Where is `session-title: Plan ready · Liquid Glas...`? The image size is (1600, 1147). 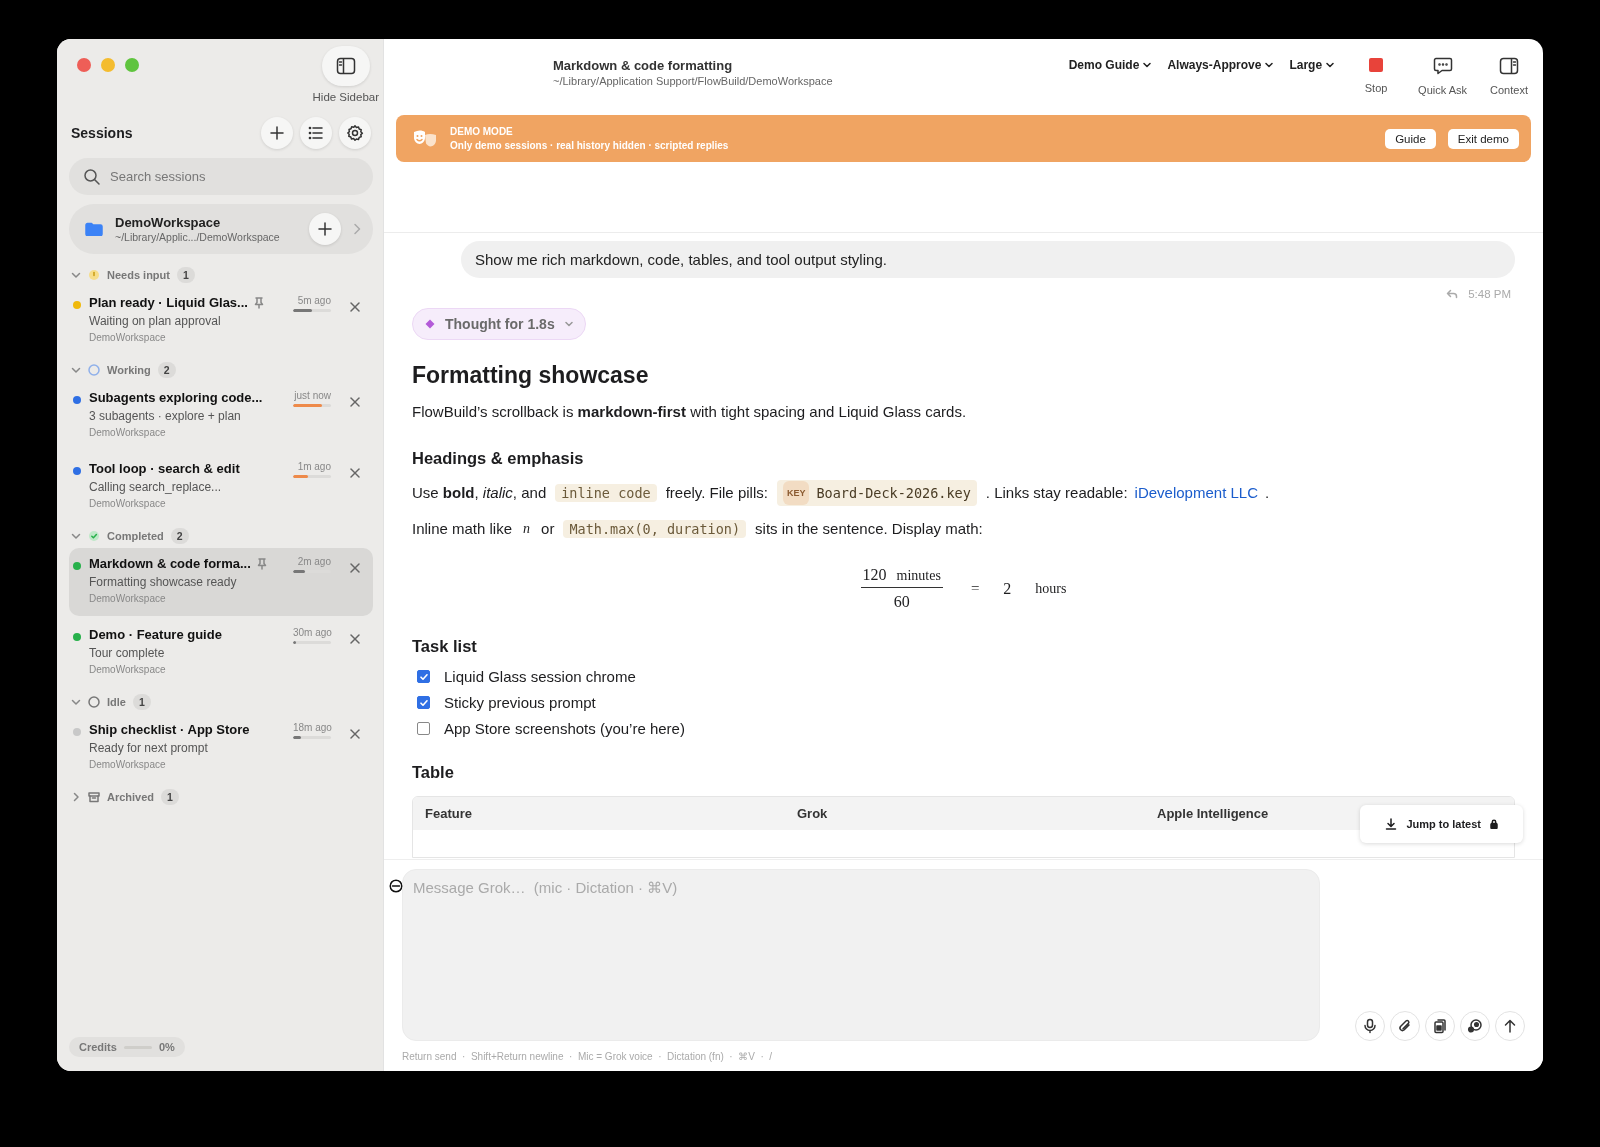 session-title: Plan ready · Liquid Glas... is located at coordinates (168, 302).